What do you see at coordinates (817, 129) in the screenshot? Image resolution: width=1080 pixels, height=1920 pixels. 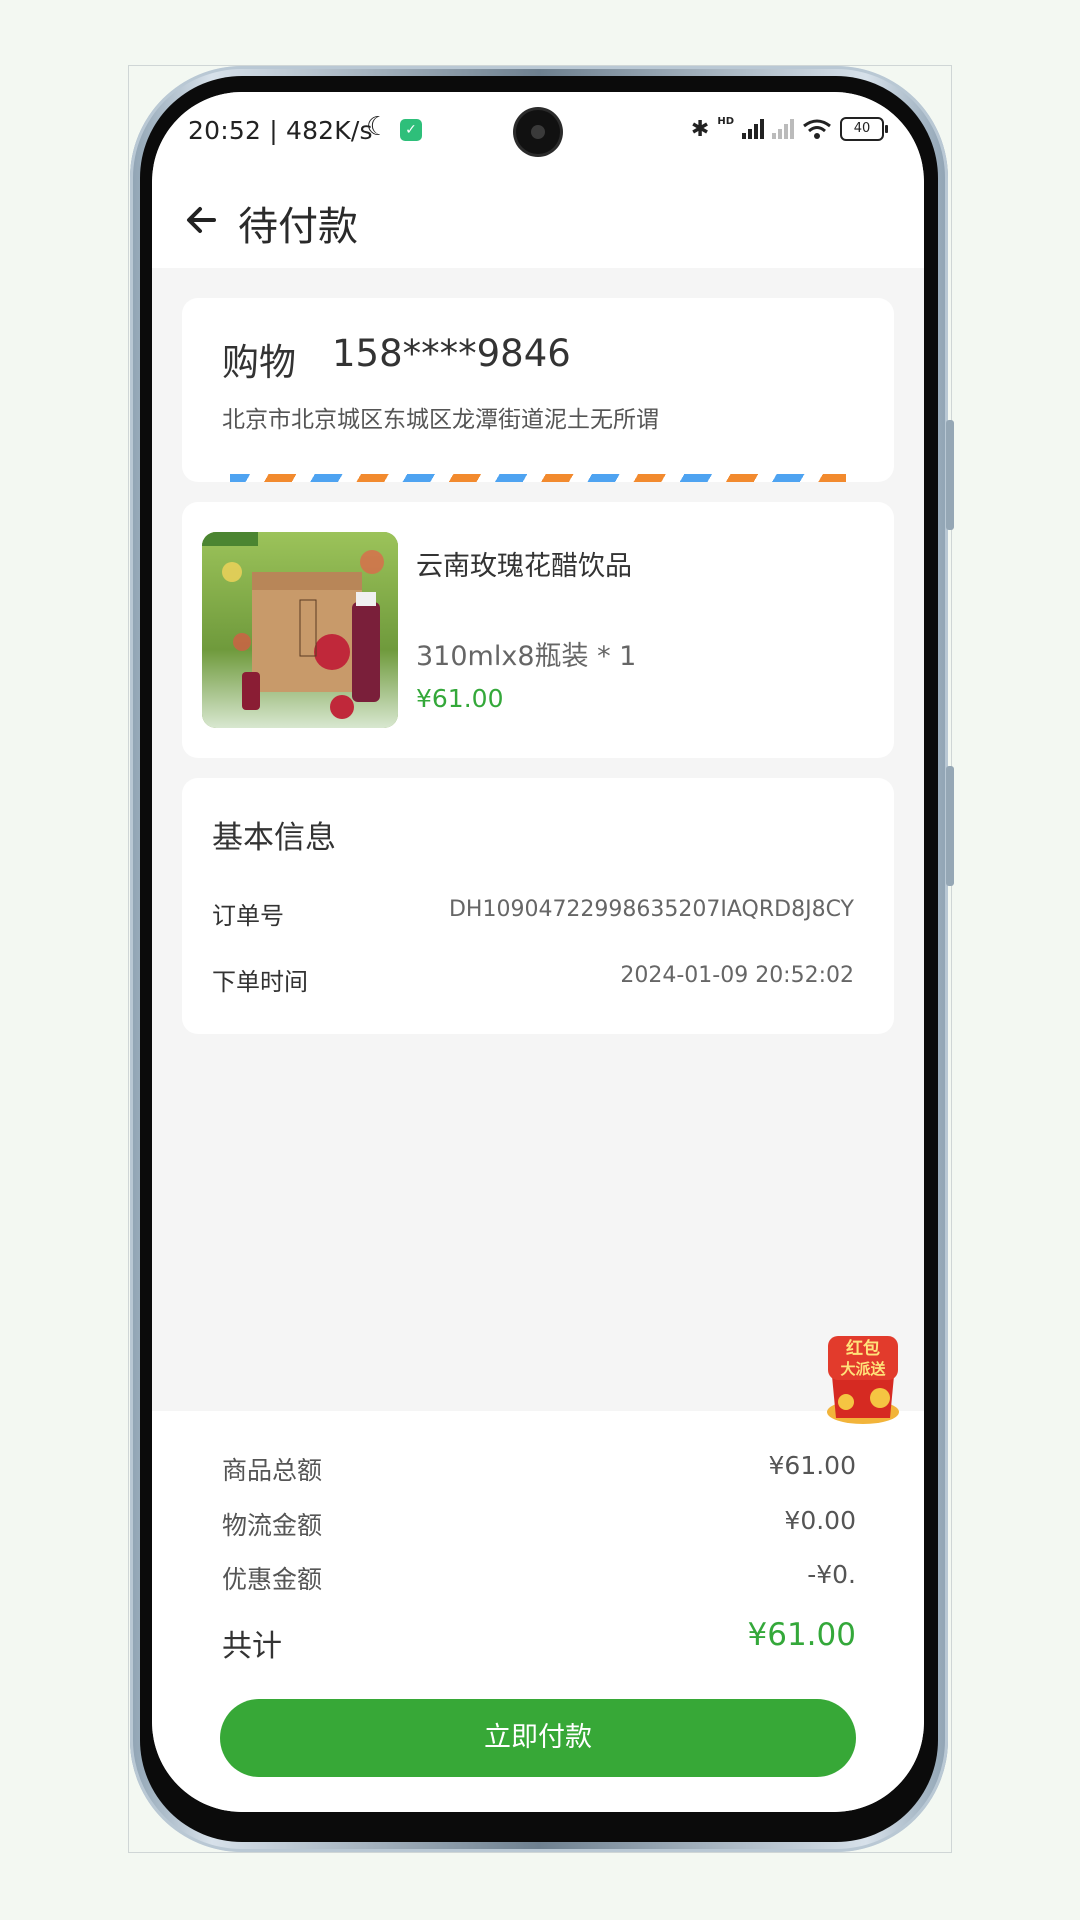 I see `wifi-icon` at bounding box center [817, 129].